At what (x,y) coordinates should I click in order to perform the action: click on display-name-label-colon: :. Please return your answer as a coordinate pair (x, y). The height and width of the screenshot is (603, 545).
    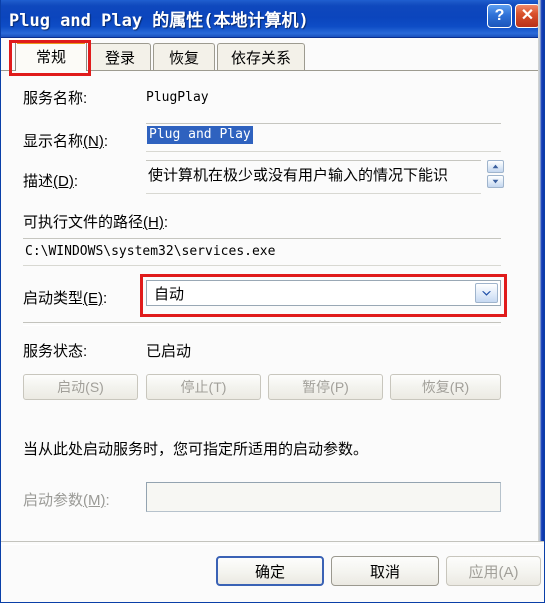
    Looking at the image, I should click on (106, 141).